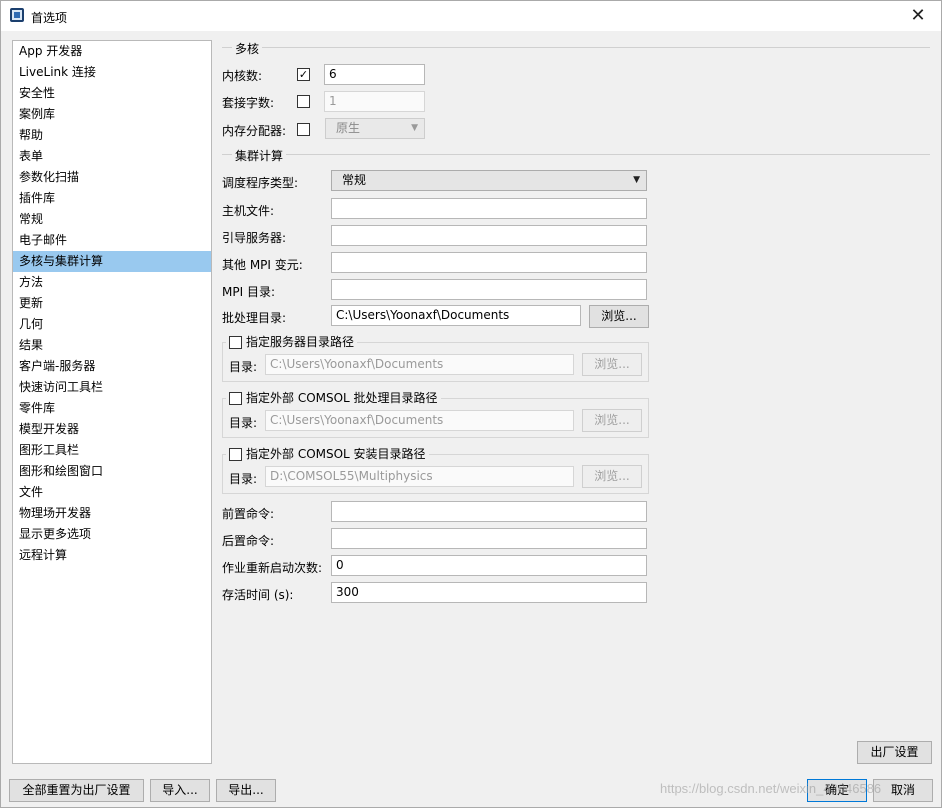 This screenshot has width=942, height=808. Describe the element at coordinates (489, 262) in the screenshot. I see `mpi-args-input` at that location.